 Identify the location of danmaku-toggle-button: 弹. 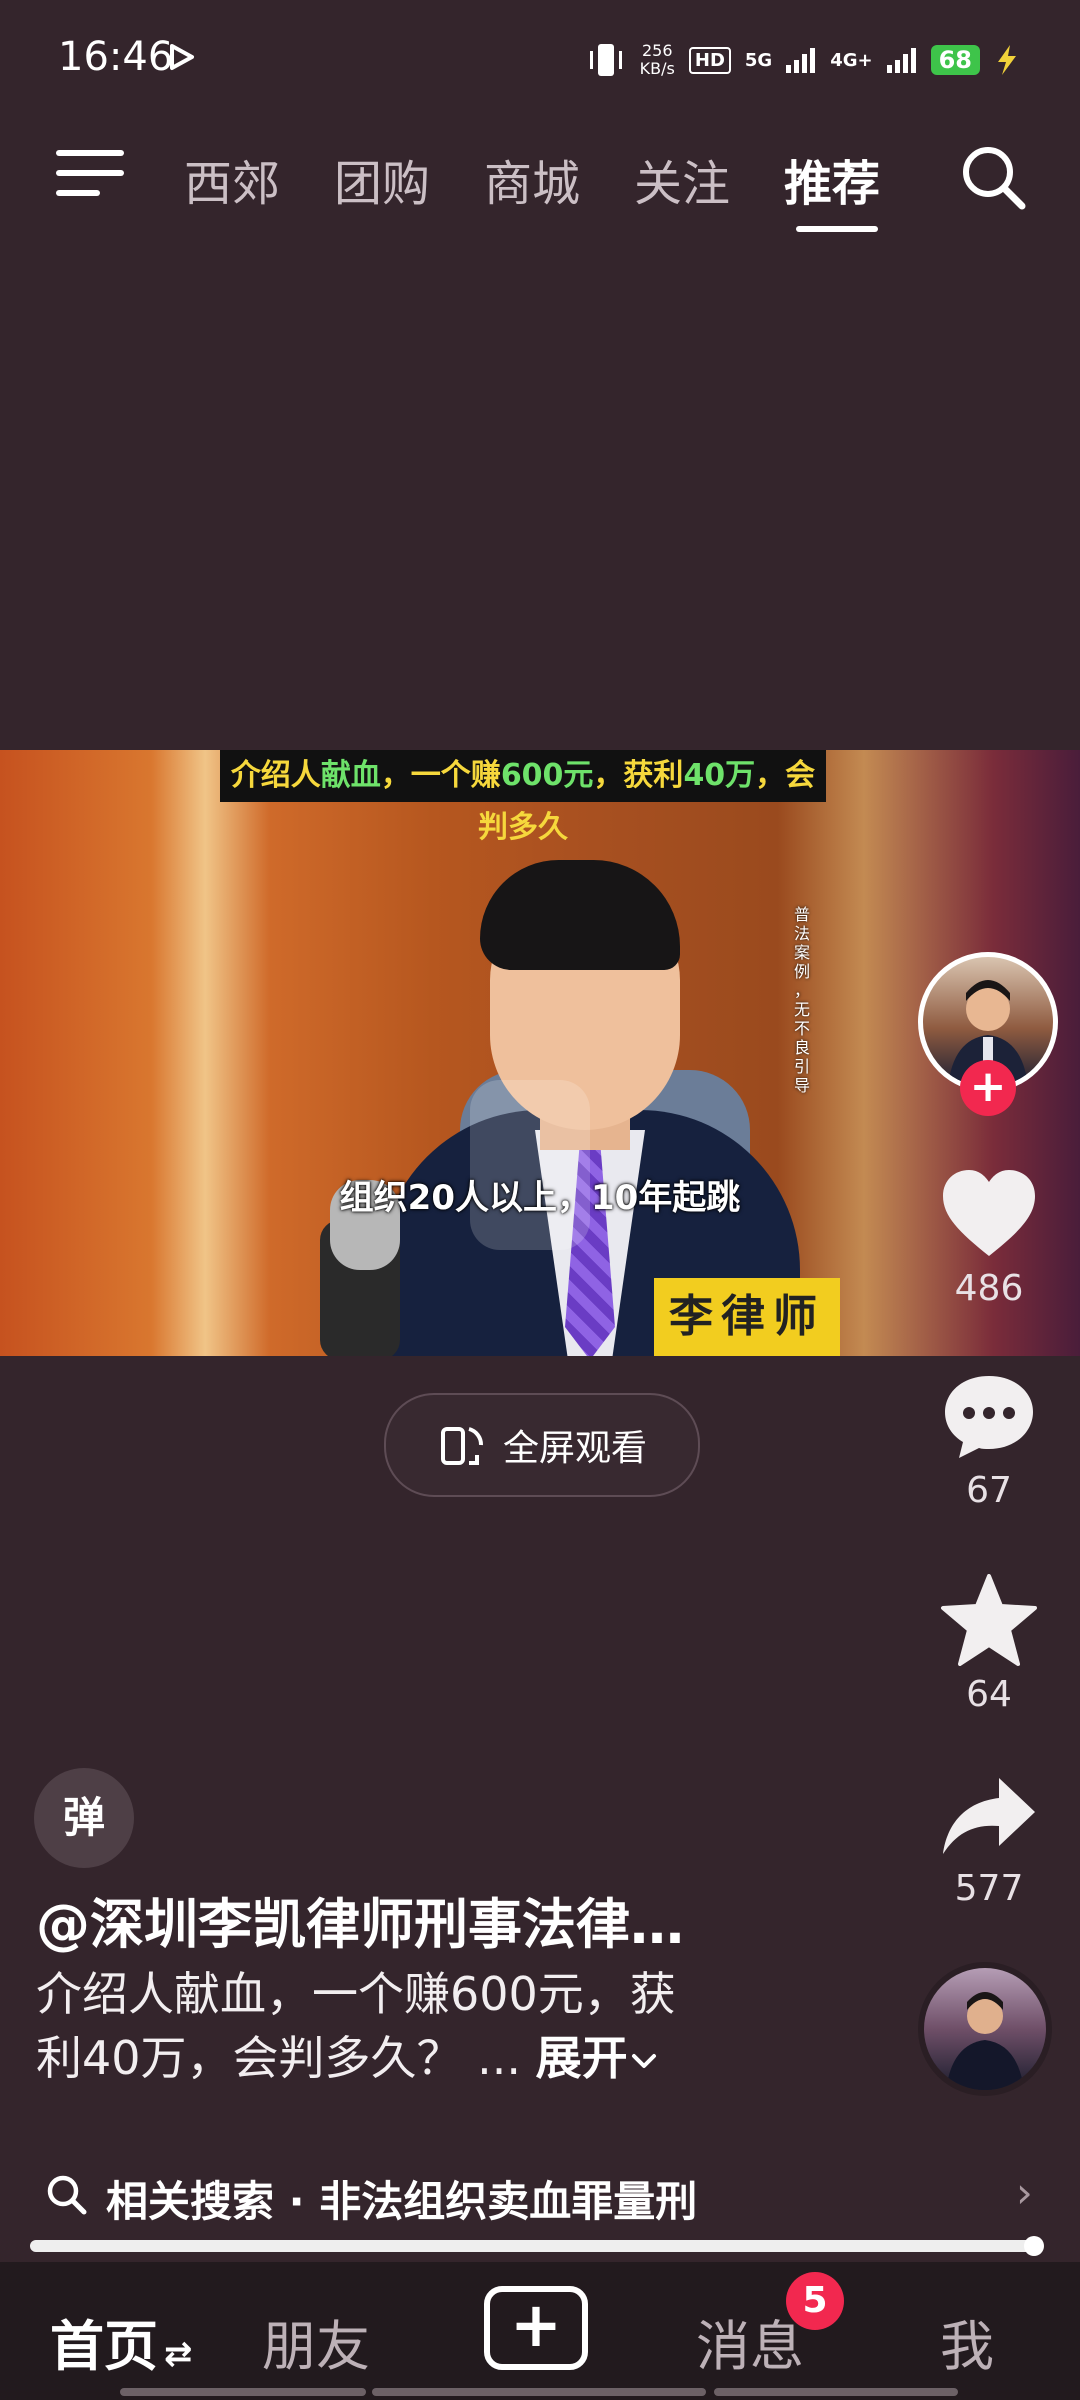
(84, 1818).